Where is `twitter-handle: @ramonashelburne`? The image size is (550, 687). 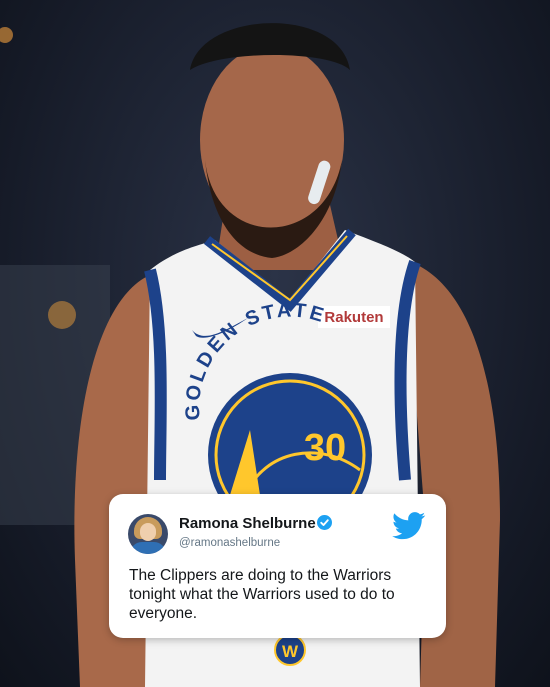
twitter-handle: @ramonashelburne is located at coordinates (229, 543).